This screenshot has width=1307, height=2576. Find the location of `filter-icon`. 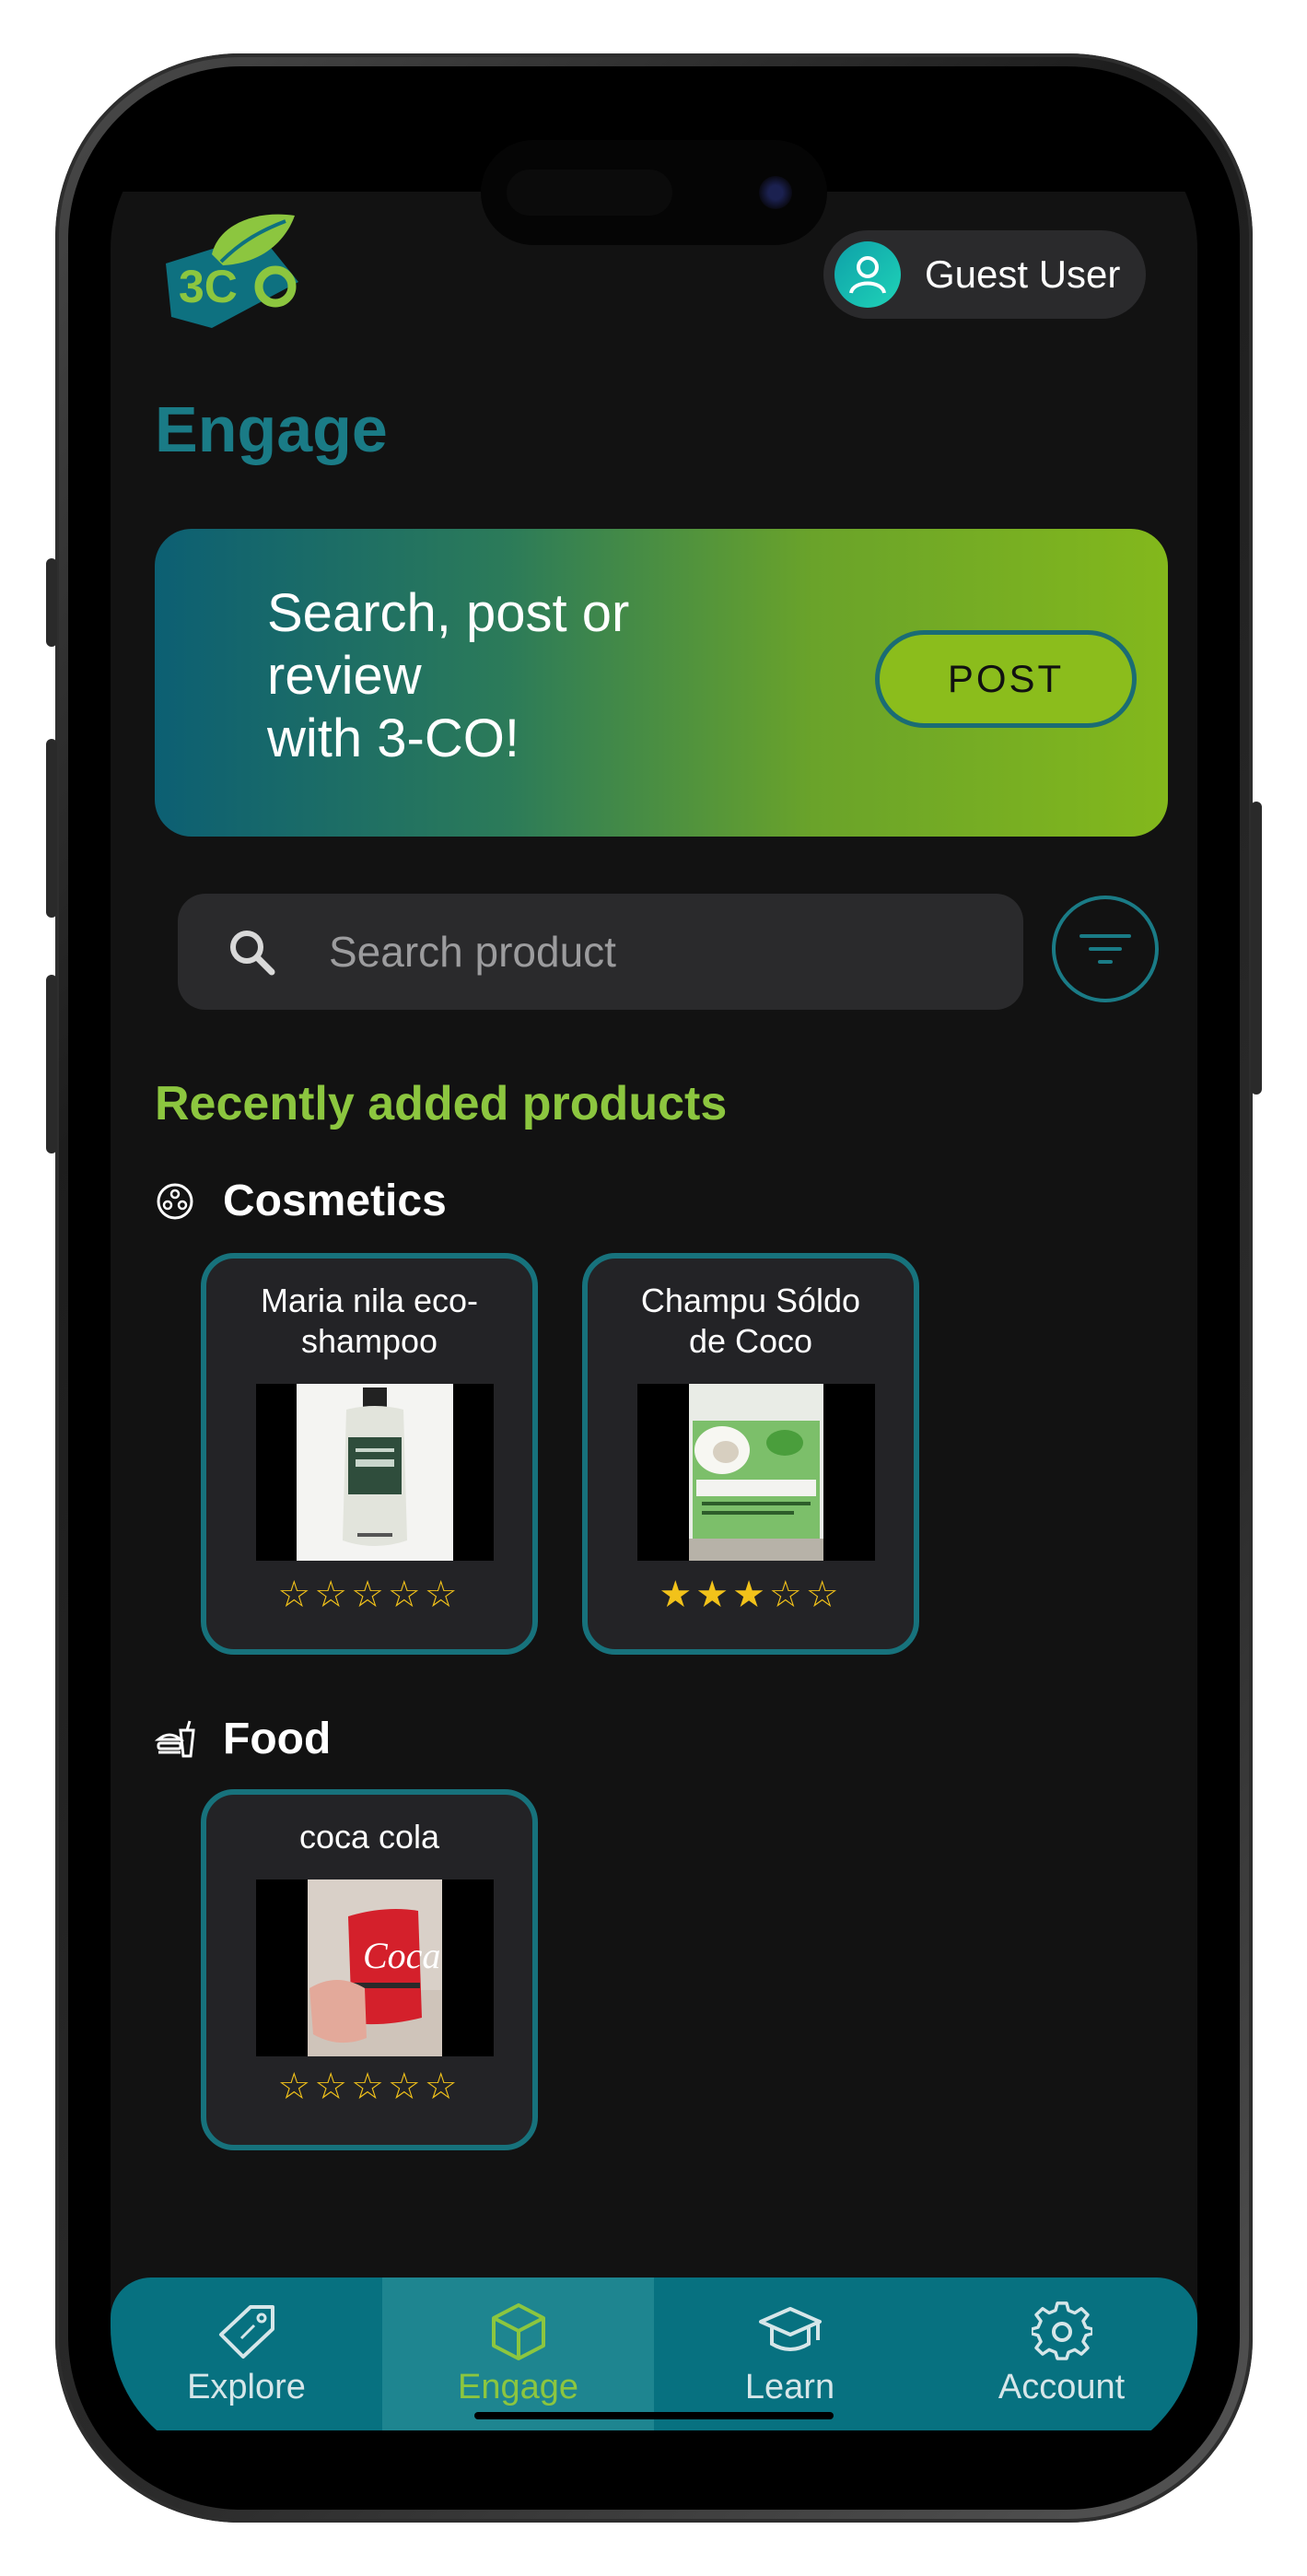

filter-icon is located at coordinates (1105, 949).